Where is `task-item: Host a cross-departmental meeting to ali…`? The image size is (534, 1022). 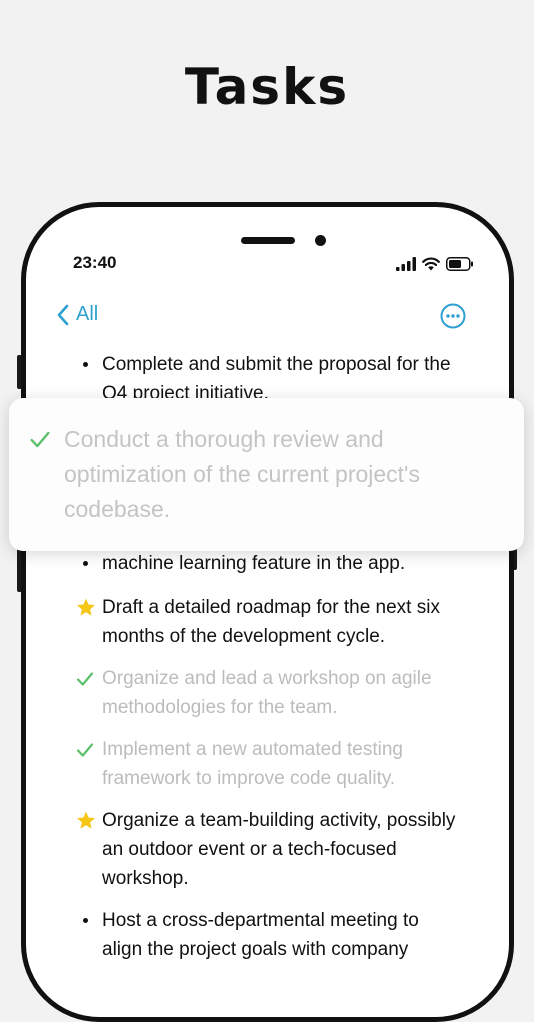
task-item: Host a cross-departmental meeting to ali… is located at coordinates (266, 935).